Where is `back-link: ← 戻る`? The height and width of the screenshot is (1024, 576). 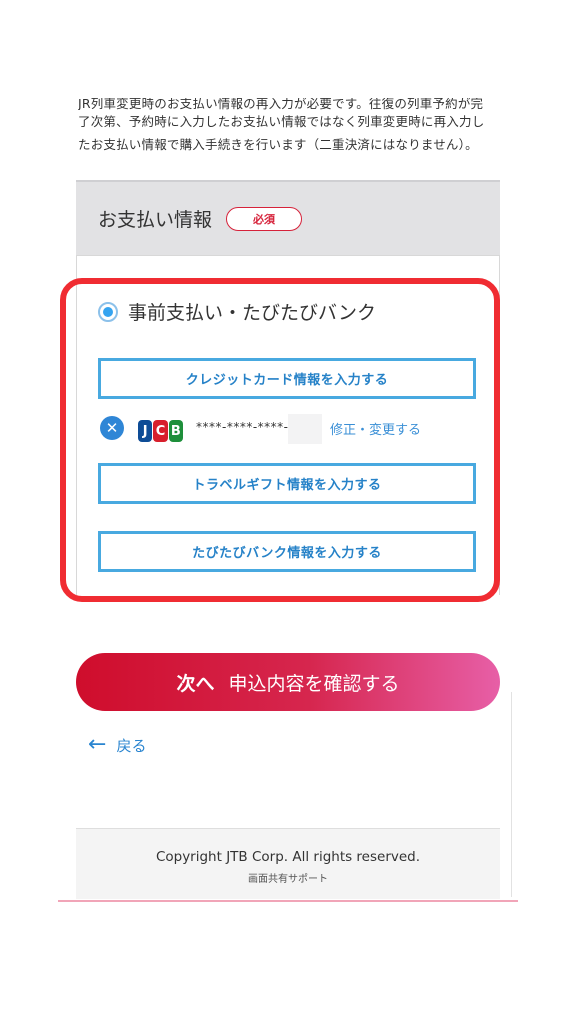
back-link: ← 戻る is located at coordinates (117, 745).